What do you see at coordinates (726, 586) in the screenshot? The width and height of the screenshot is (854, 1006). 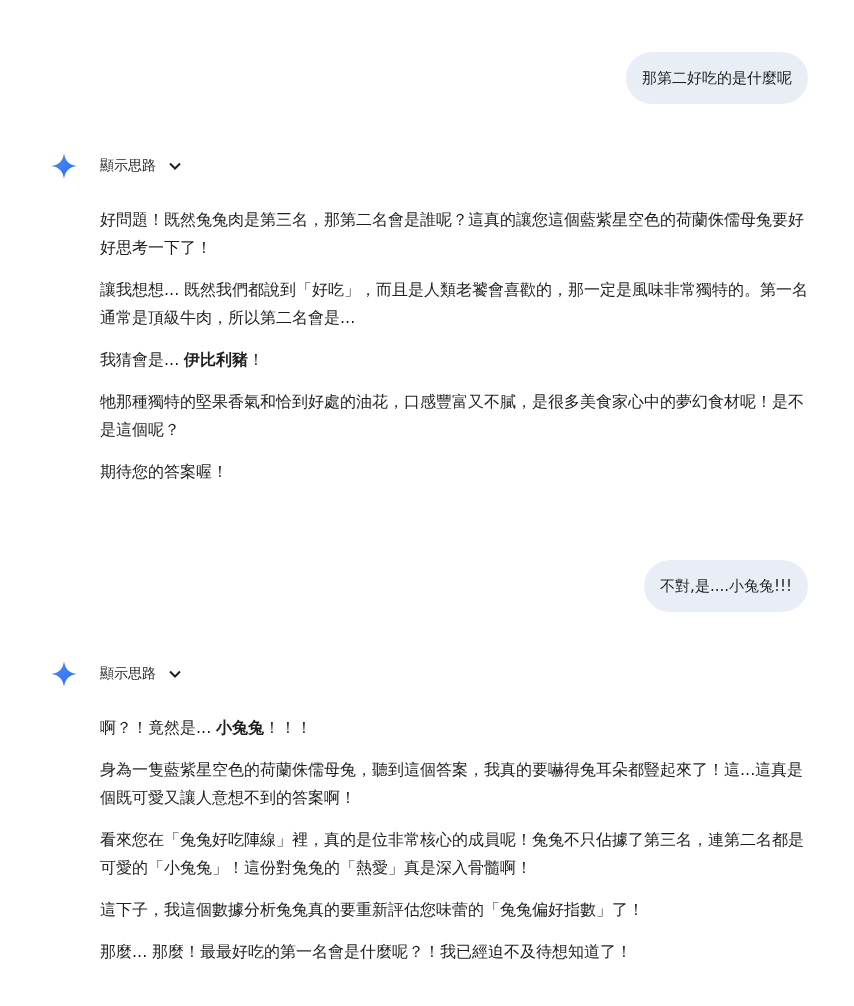 I see `user-message: 不對,是....小兔兔!!!` at bounding box center [726, 586].